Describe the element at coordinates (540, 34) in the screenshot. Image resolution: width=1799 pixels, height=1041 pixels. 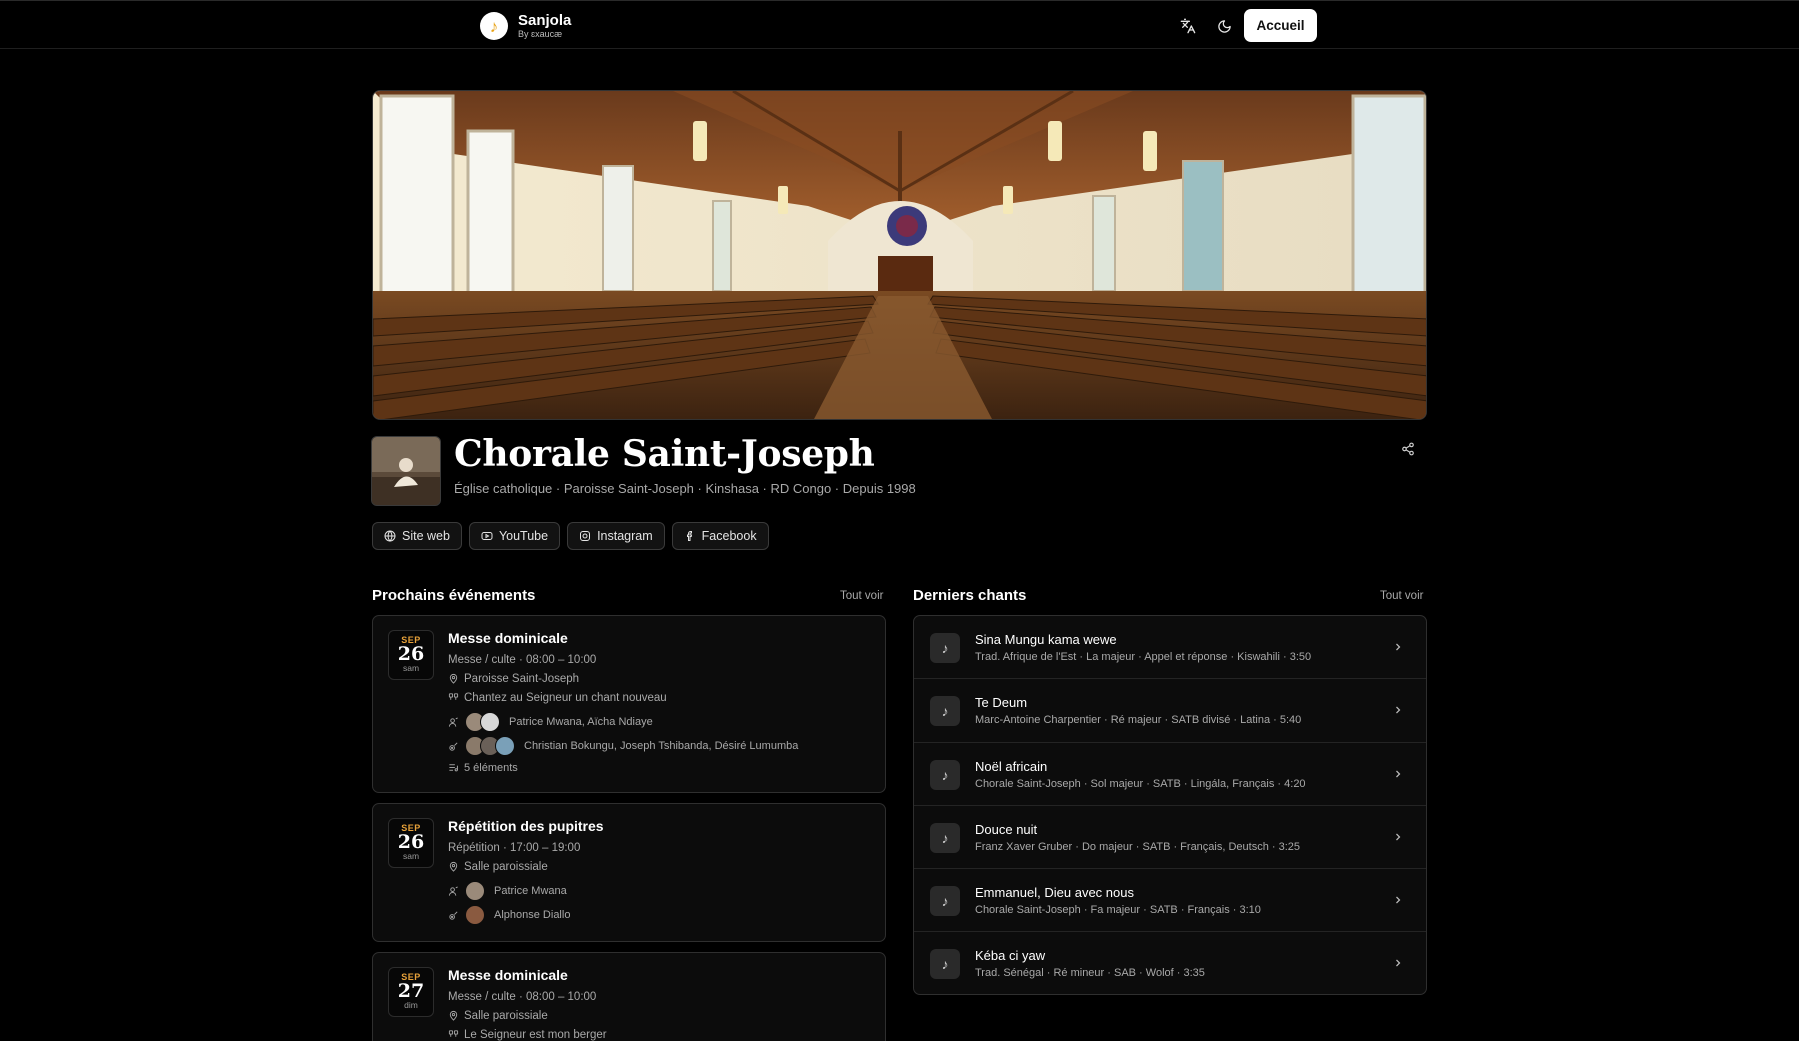
I see `brand-subtitle: By ɛxaucæ` at that location.